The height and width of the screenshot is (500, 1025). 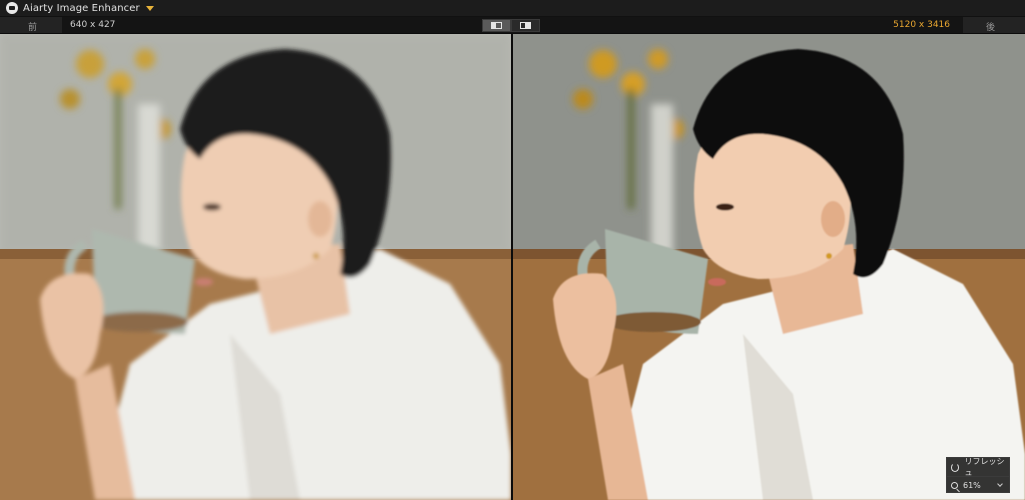 I want to click on before-label: 前, so click(x=33, y=28).